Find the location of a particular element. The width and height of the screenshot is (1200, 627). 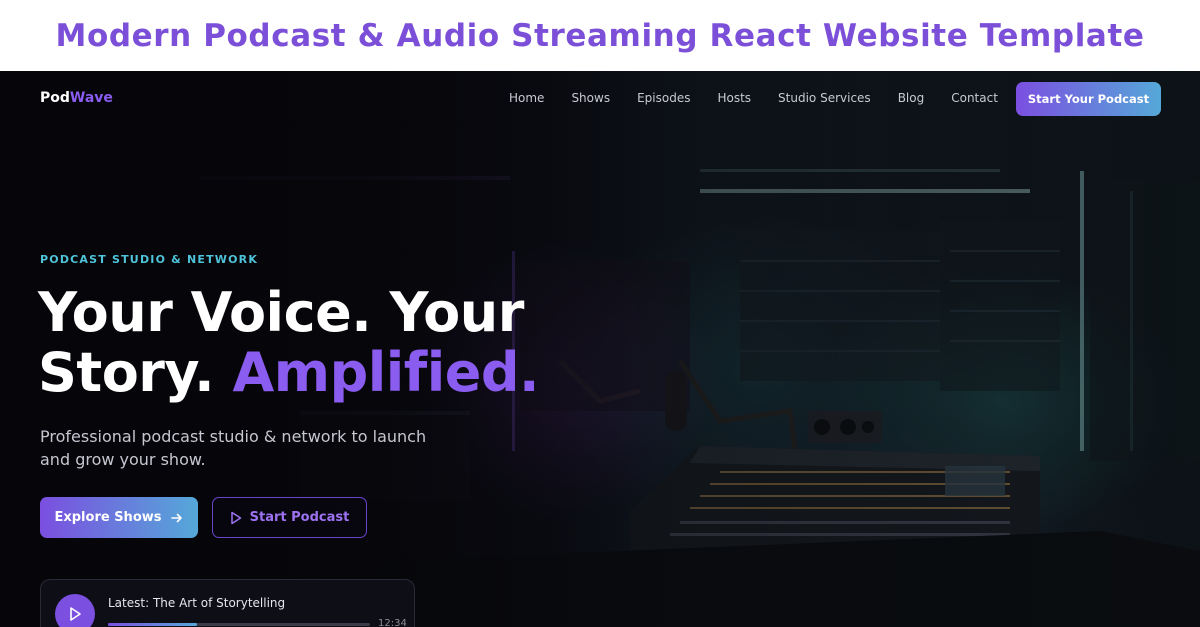

hero-headline: Your Voice. Your Story. Amplified. is located at coordinates (318, 343).